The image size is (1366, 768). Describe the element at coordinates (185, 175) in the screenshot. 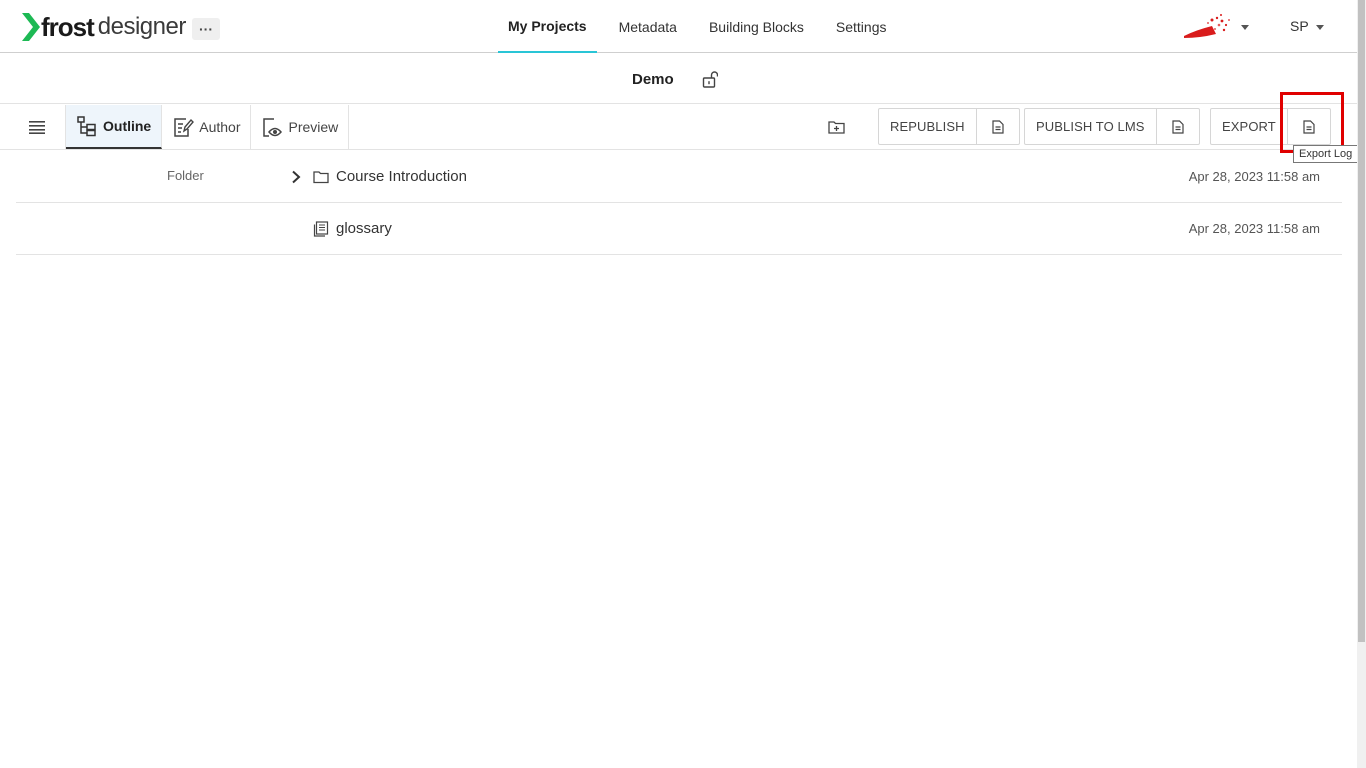

I see `item-type: Folder` at that location.